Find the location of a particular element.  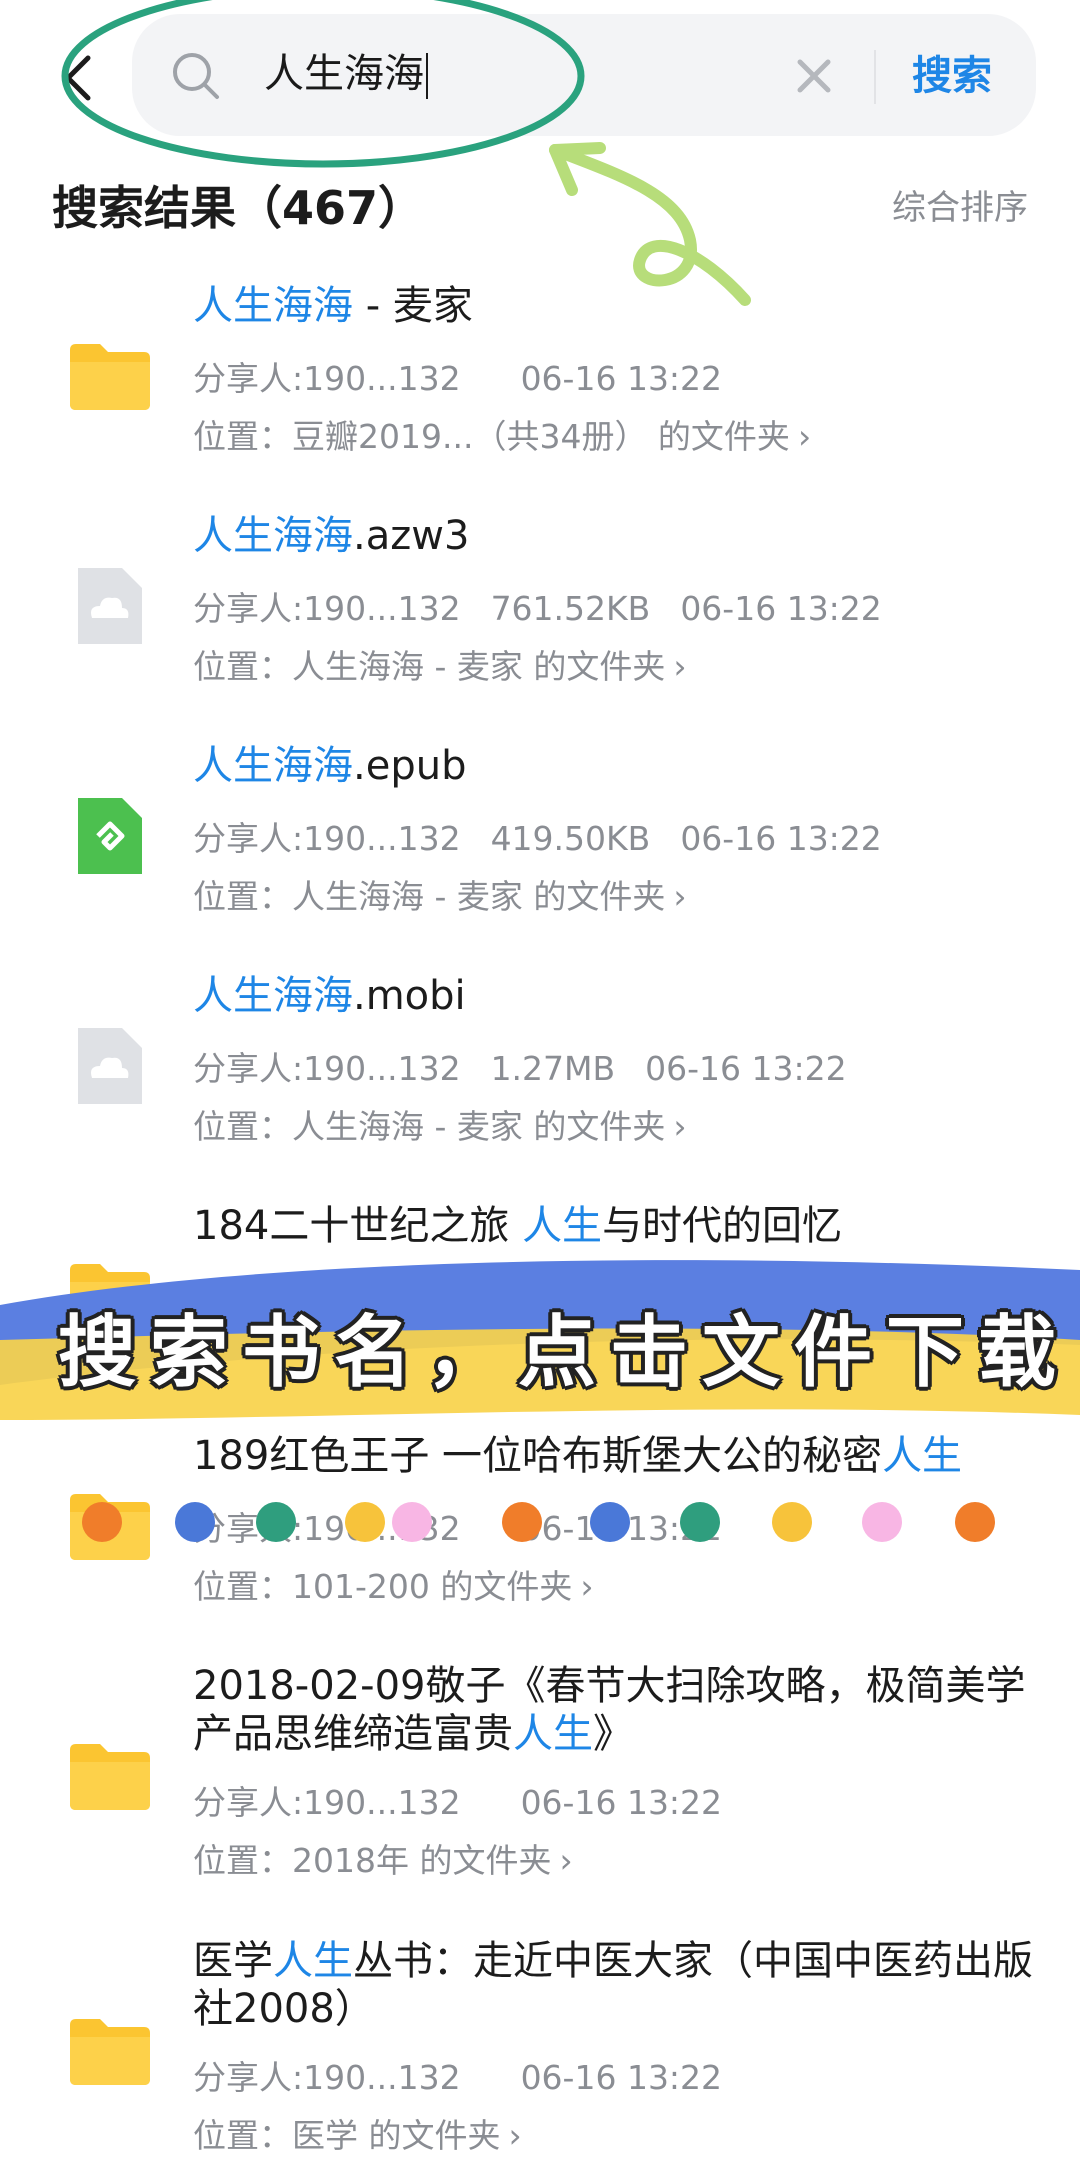

item-meta: 分享人:190...132 419.50KB 06-16 13:22 is located at coordinates (552, 836).